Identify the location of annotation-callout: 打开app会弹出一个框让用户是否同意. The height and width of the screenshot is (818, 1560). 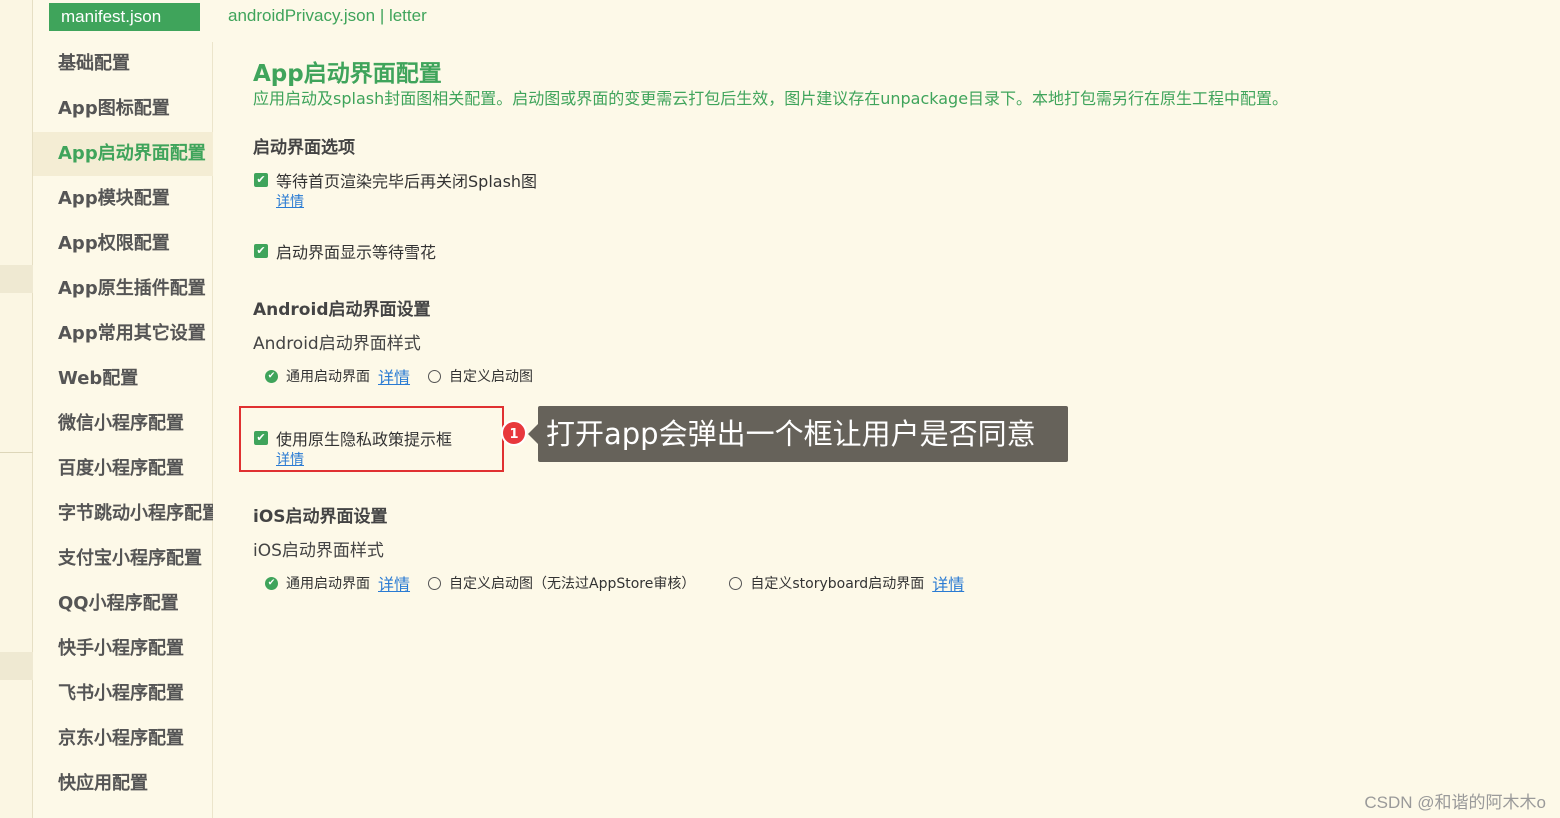
(803, 434).